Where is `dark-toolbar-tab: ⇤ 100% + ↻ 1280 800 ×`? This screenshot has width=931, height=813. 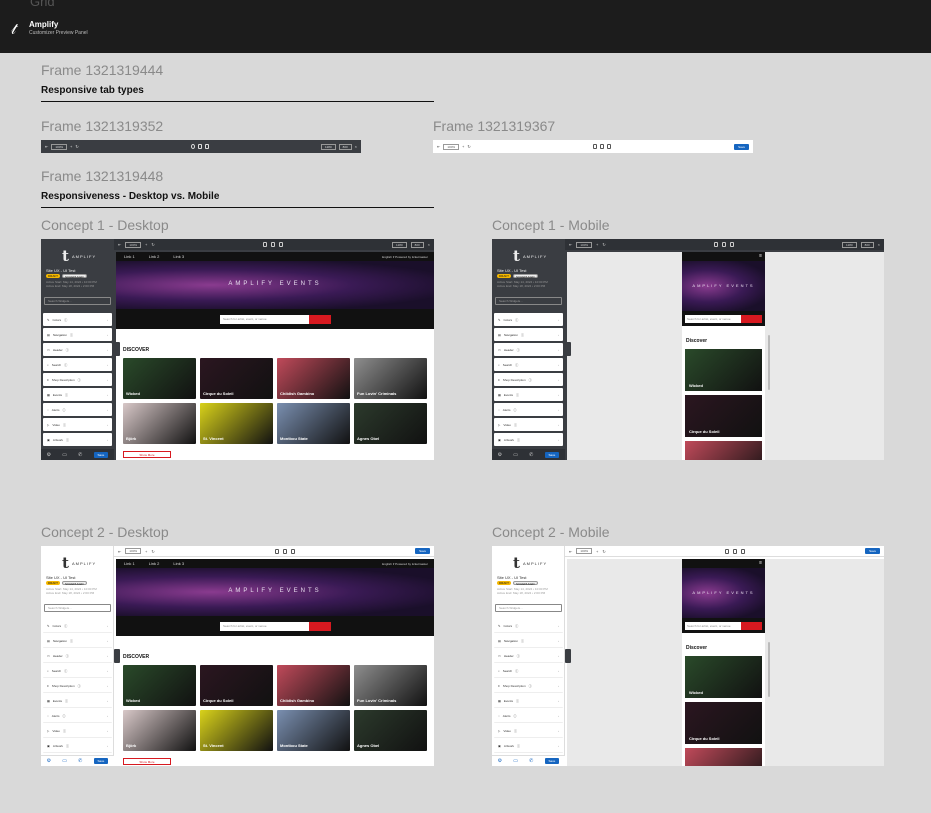
dark-toolbar-tab: ⇤ 100% + ↻ 1280 800 × is located at coordinates (201, 146).